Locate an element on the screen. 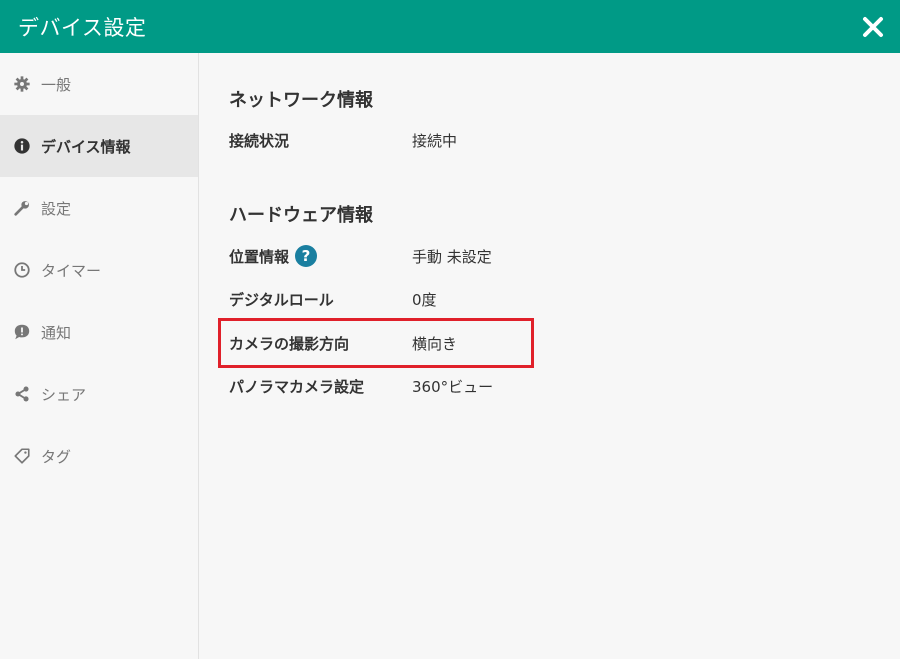 Image resolution: width=900 pixels, height=659 pixels. row-label: パノラマカメラ設定 is located at coordinates (297, 386).